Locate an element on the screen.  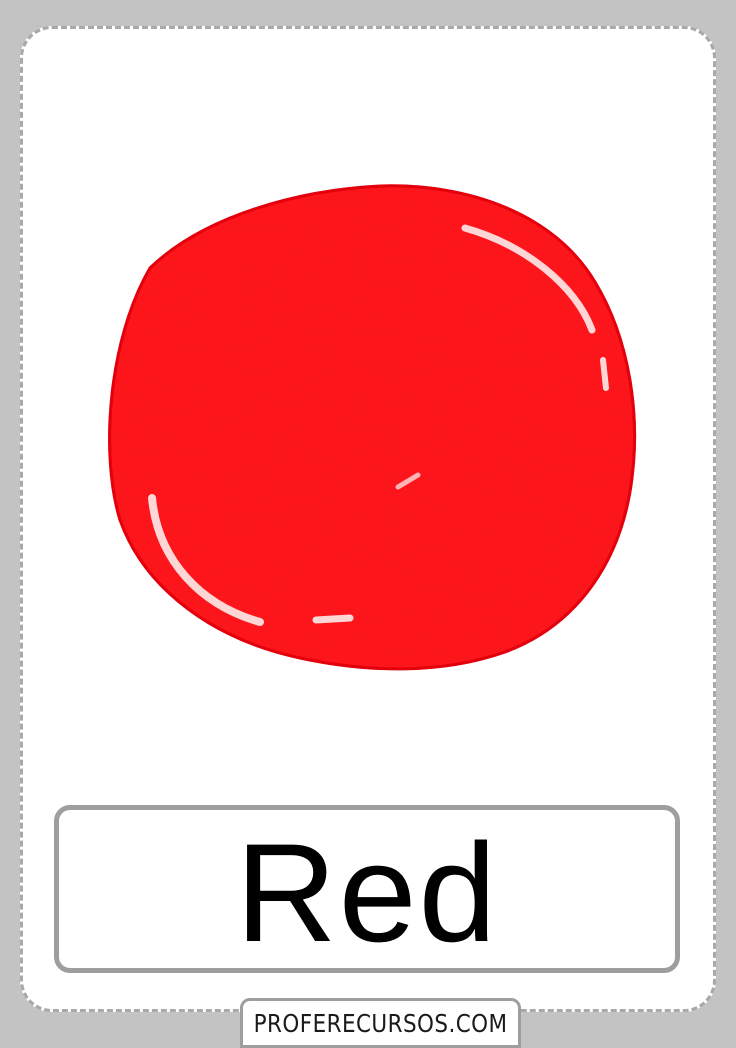
highlight-bottom-dot is located at coordinates (333, 619).